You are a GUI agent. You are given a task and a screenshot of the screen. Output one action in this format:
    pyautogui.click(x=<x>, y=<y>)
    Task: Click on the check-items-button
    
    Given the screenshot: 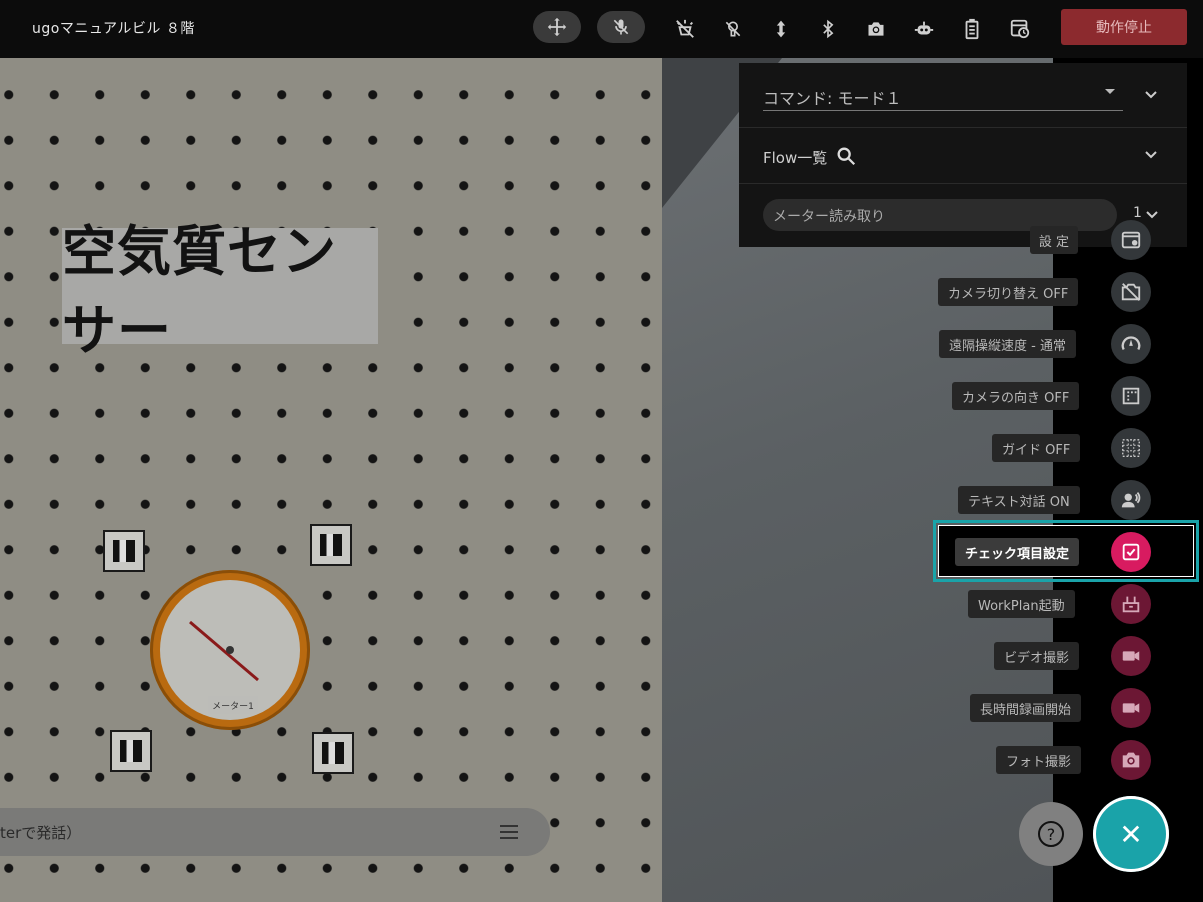 What is the action you would take?
    pyautogui.click(x=1131, y=552)
    